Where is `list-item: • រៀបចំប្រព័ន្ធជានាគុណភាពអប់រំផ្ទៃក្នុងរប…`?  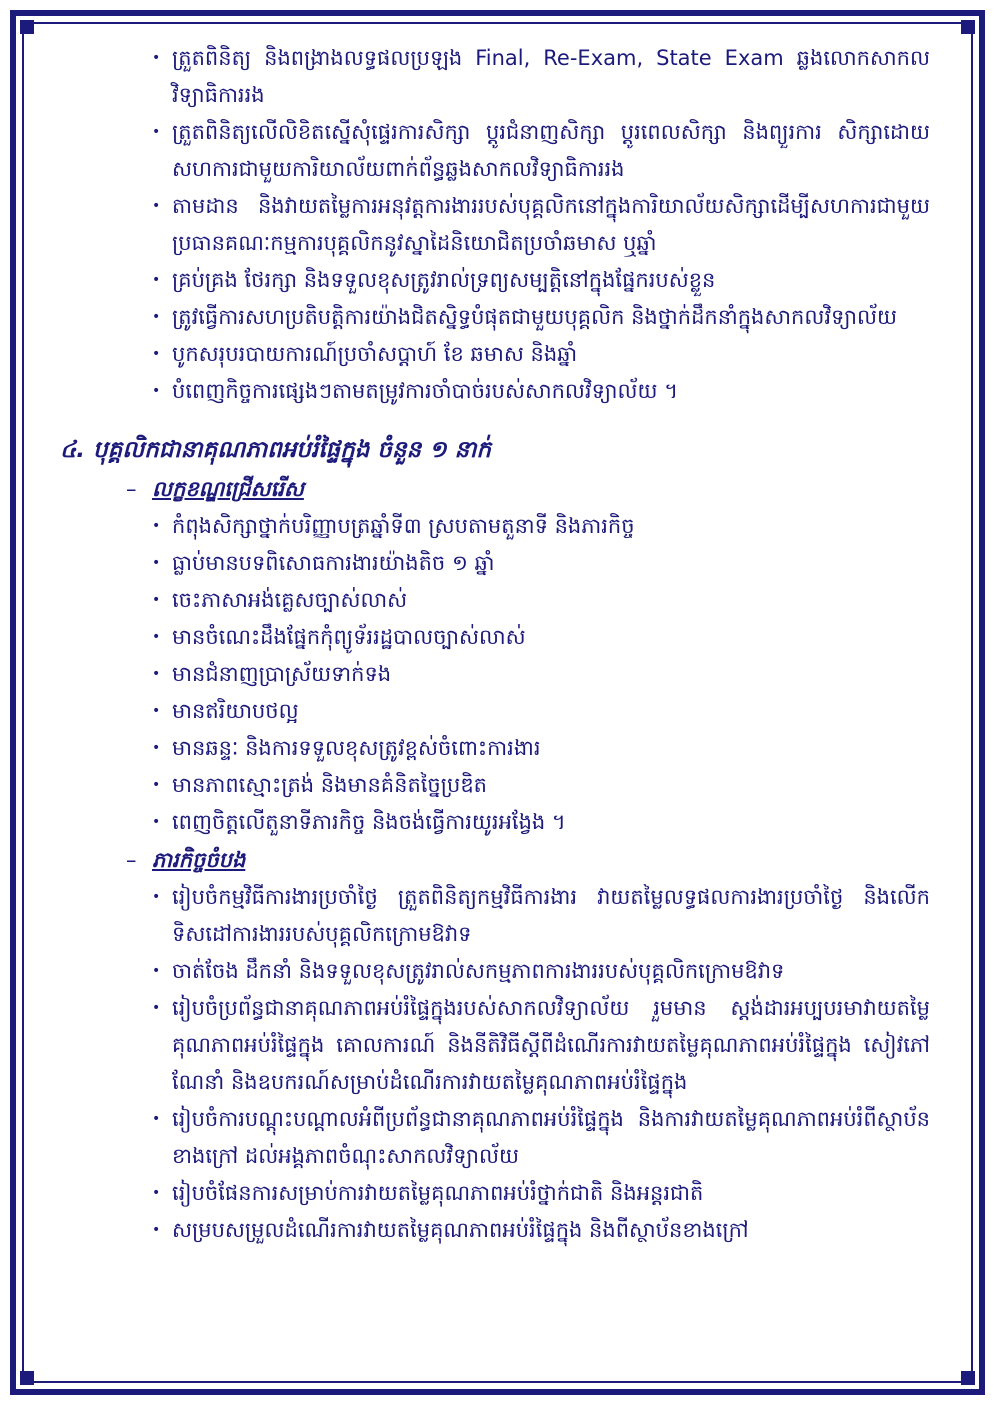 list-item: • រៀបចំប្រព័ន្ធជានាគុណភាពអប់រំផ្ទៃក្នុងរប… is located at coordinates (541, 1045).